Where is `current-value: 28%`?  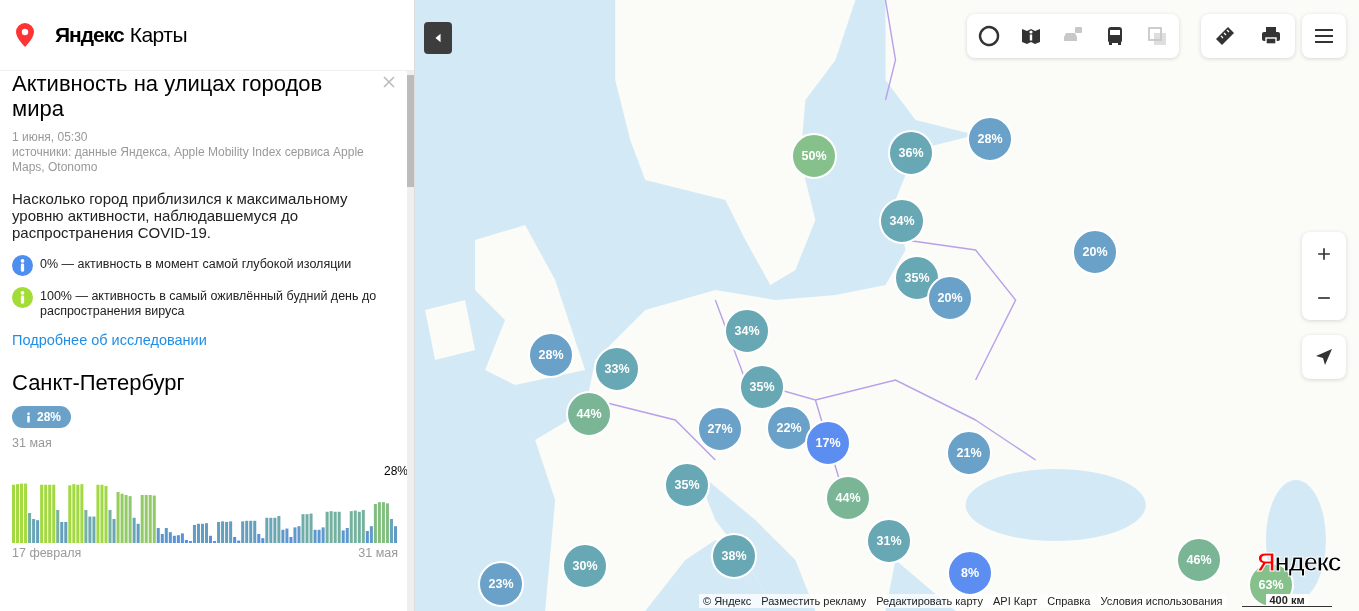
current-value: 28% is located at coordinates (394, 471).